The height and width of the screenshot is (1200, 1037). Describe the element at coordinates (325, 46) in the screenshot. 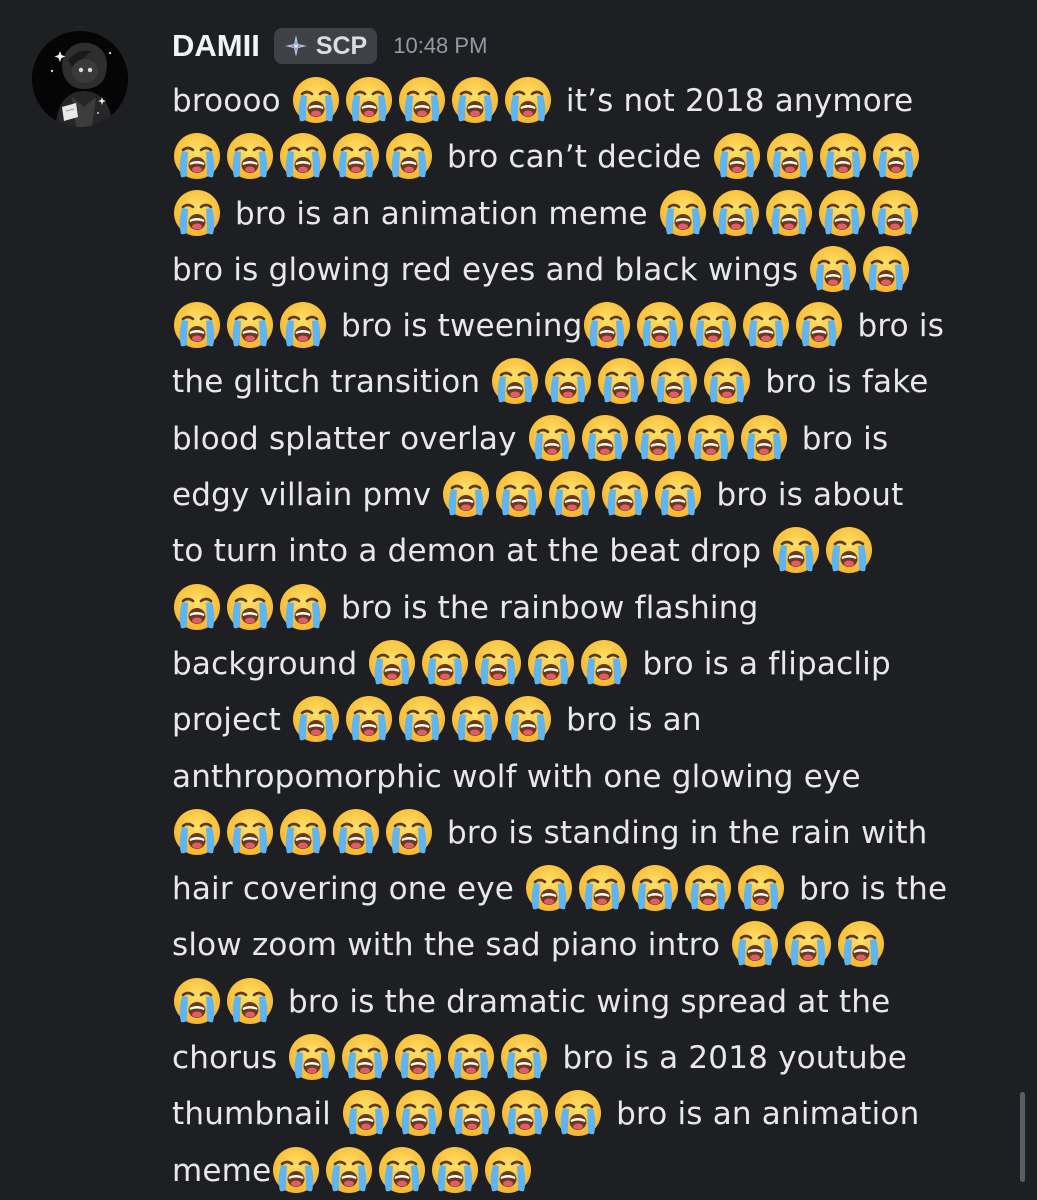

I see `server-tag: SCP` at that location.